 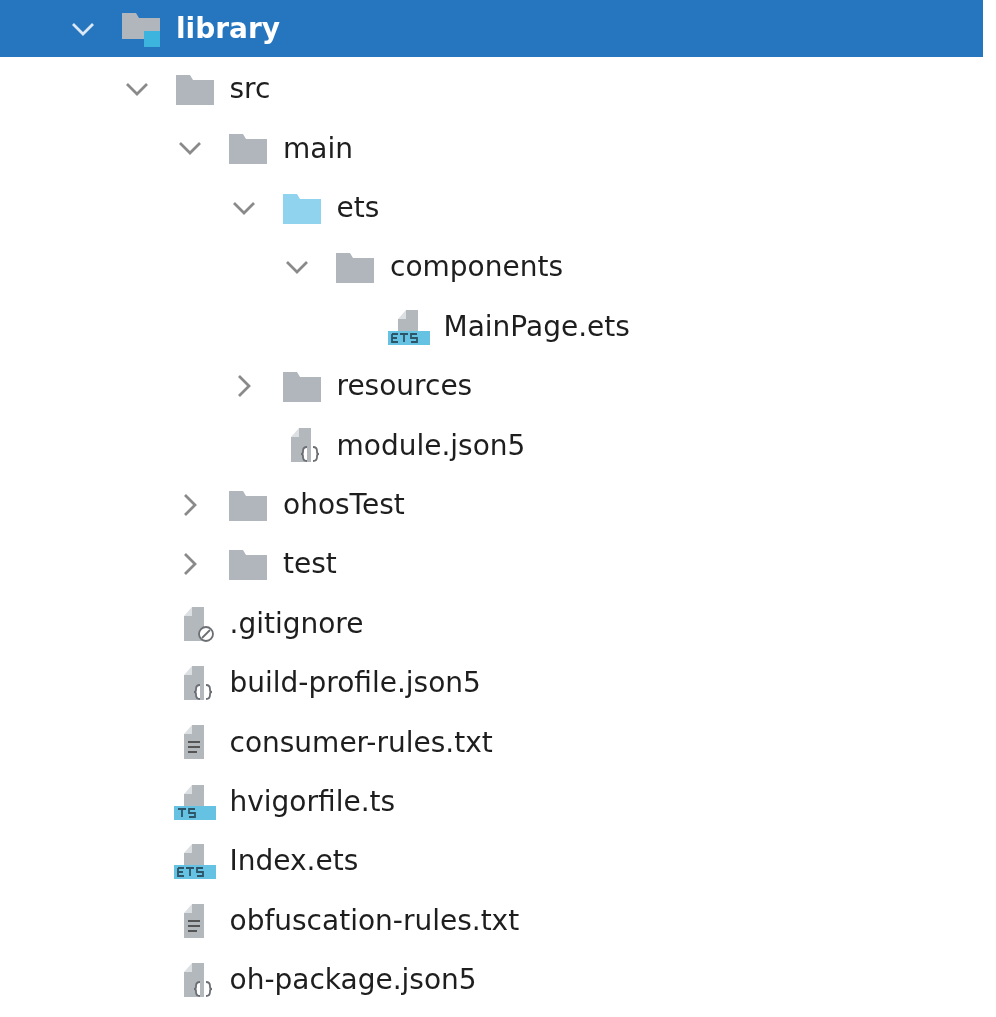 I want to click on tree-row: consumer-rules.txt, so click(x=491, y=742).